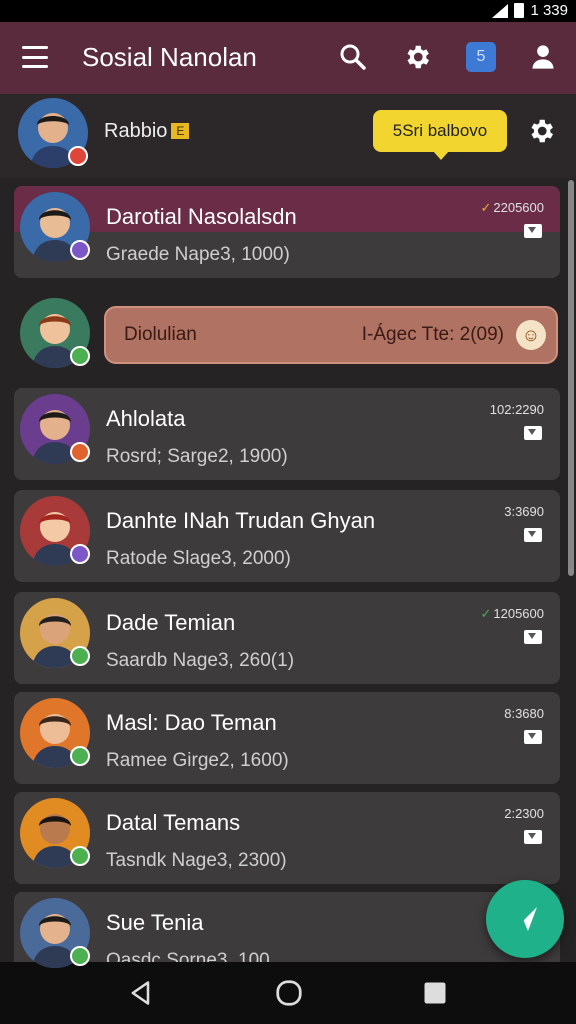 The width and height of the screenshot is (576, 1024). What do you see at coordinates (198, 558) in the screenshot?
I see `contact-subtitle: Ratode Slage3, 2000)` at bounding box center [198, 558].